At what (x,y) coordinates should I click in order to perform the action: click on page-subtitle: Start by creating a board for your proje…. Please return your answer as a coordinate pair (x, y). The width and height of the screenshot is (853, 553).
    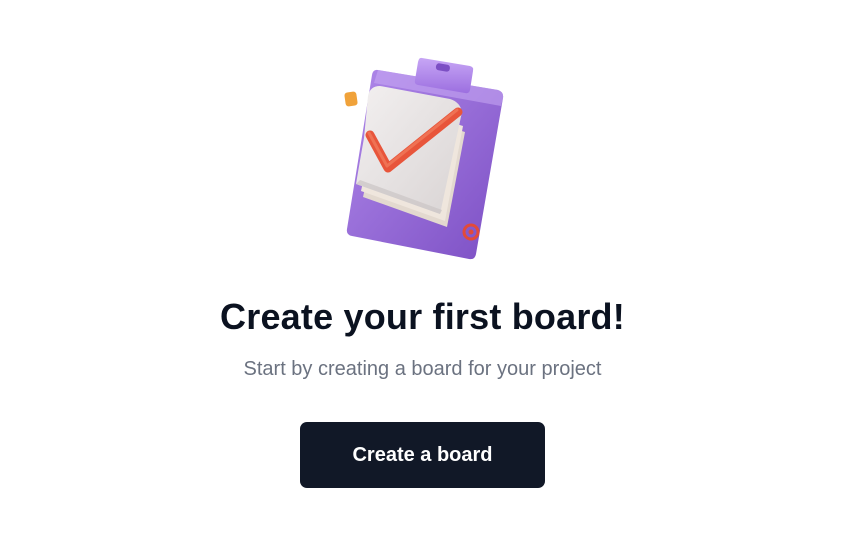
    Looking at the image, I should click on (422, 369).